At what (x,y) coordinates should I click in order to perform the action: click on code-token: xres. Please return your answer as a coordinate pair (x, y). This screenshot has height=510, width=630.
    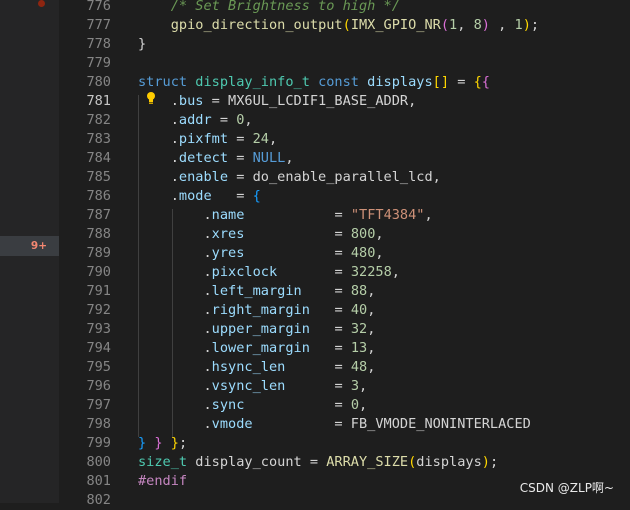
    Looking at the image, I should click on (228, 234).